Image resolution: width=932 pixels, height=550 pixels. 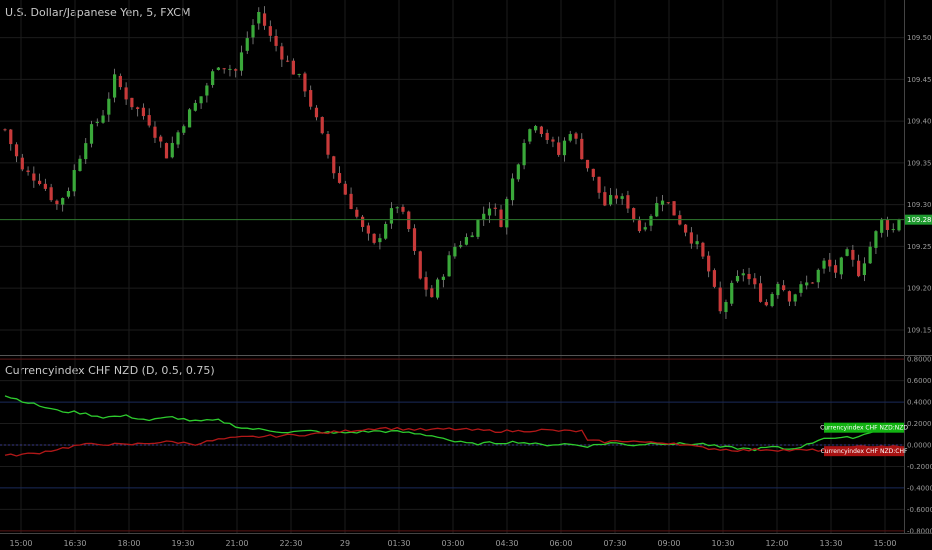 What do you see at coordinates (919, 163) in the screenshot?
I see `y-tick-label: 109.350` at bounding box center [919, 163].